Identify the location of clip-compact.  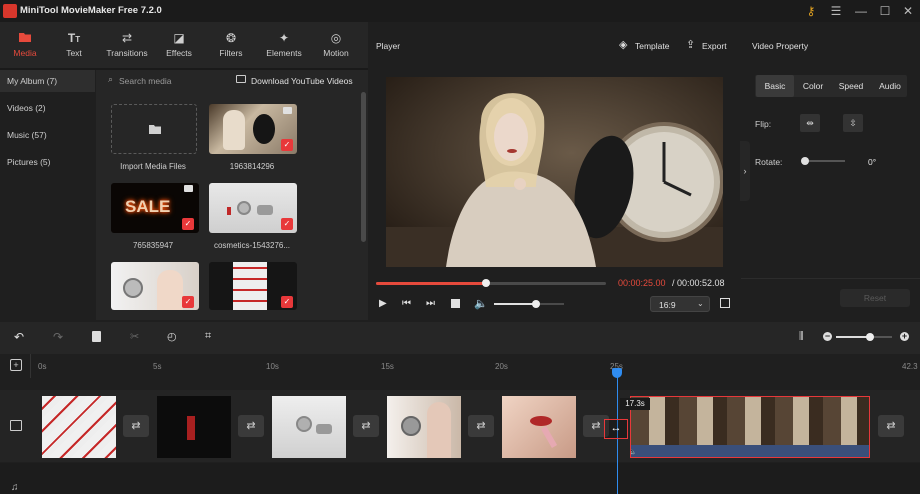
(304, 424).